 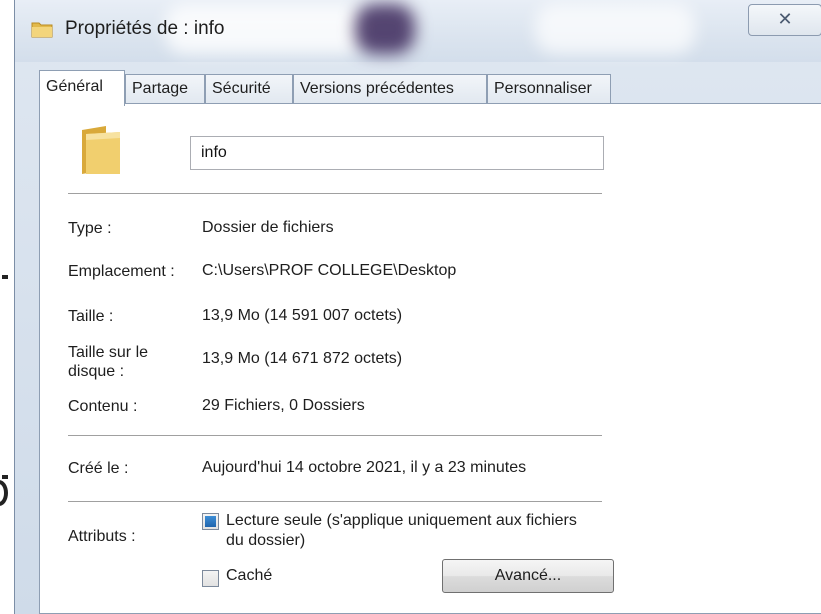 I want to click on tab-customize: Personnaliser, so click(x=549, y=89).